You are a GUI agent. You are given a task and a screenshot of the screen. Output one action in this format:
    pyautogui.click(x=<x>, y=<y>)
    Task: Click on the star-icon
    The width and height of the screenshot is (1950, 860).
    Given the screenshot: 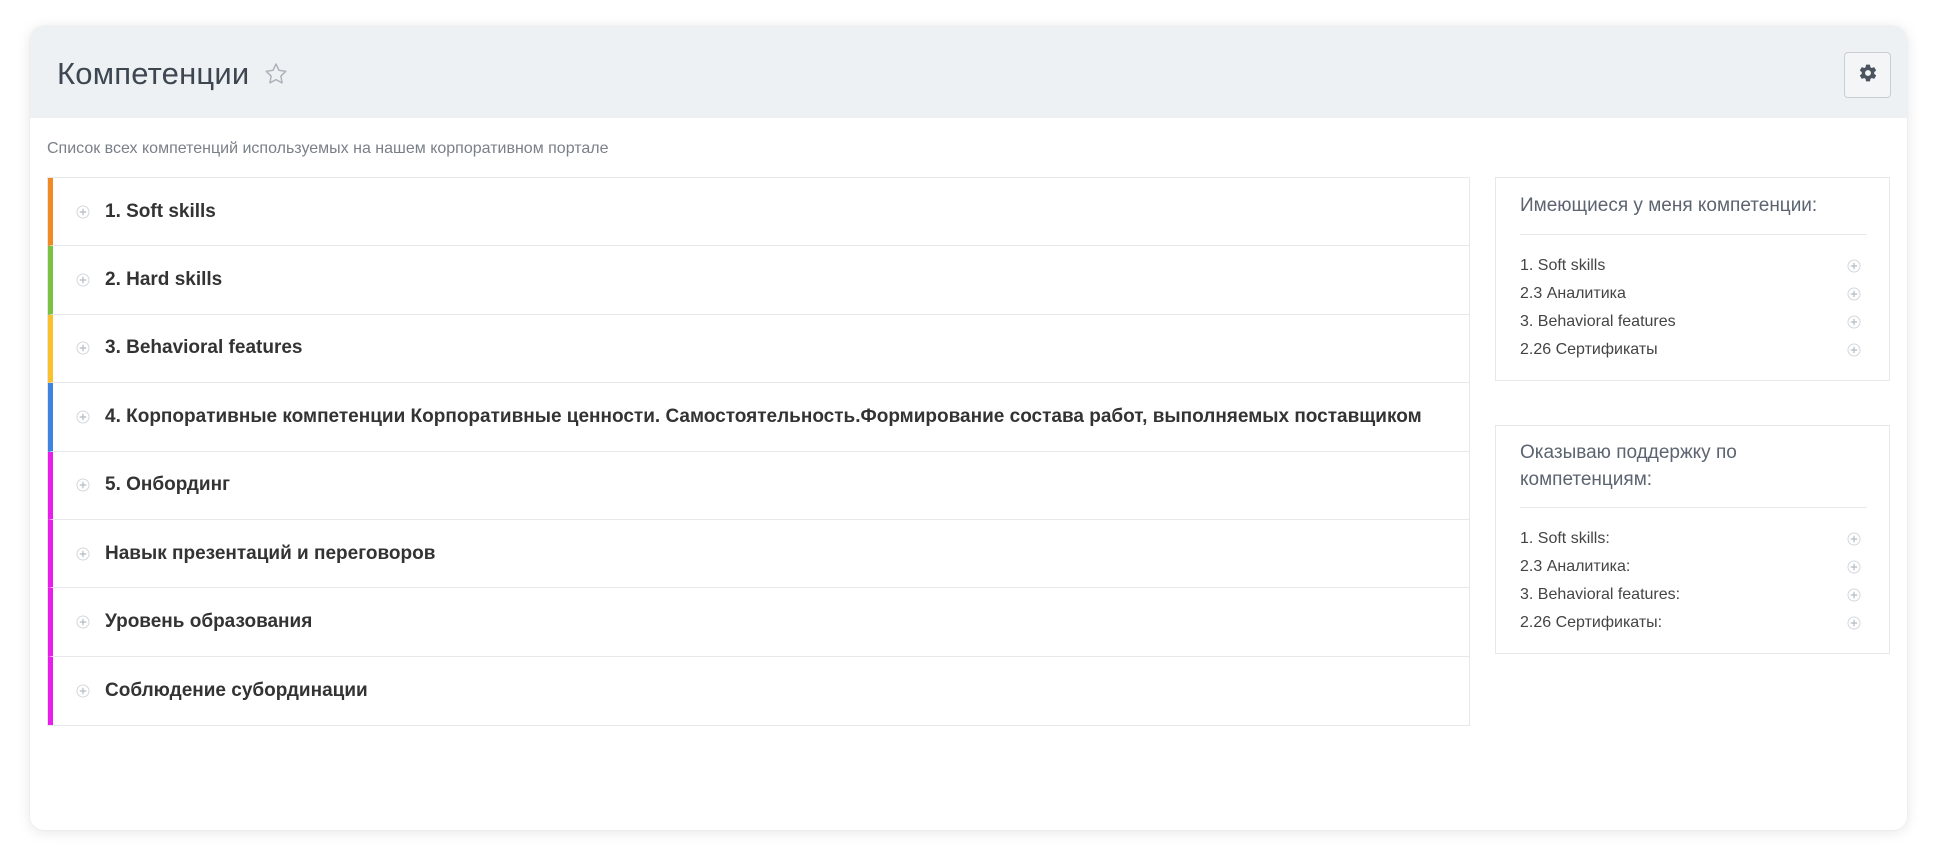 What is the action you would take?
    pyautogui.click(x=276, y=74)
    